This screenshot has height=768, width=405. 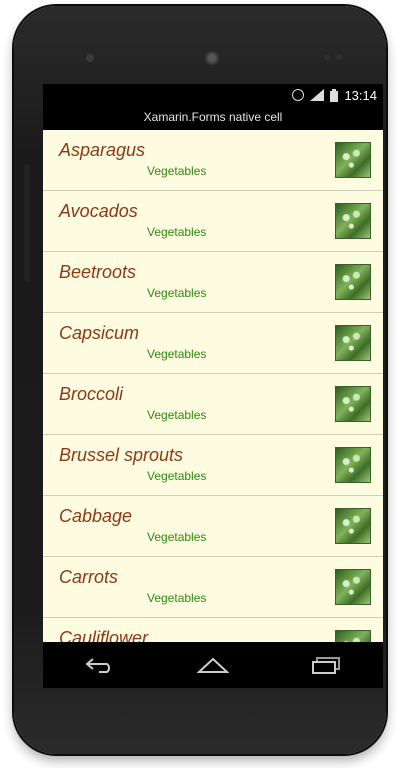 I want to click on back-button, so click(x=100, y=665).